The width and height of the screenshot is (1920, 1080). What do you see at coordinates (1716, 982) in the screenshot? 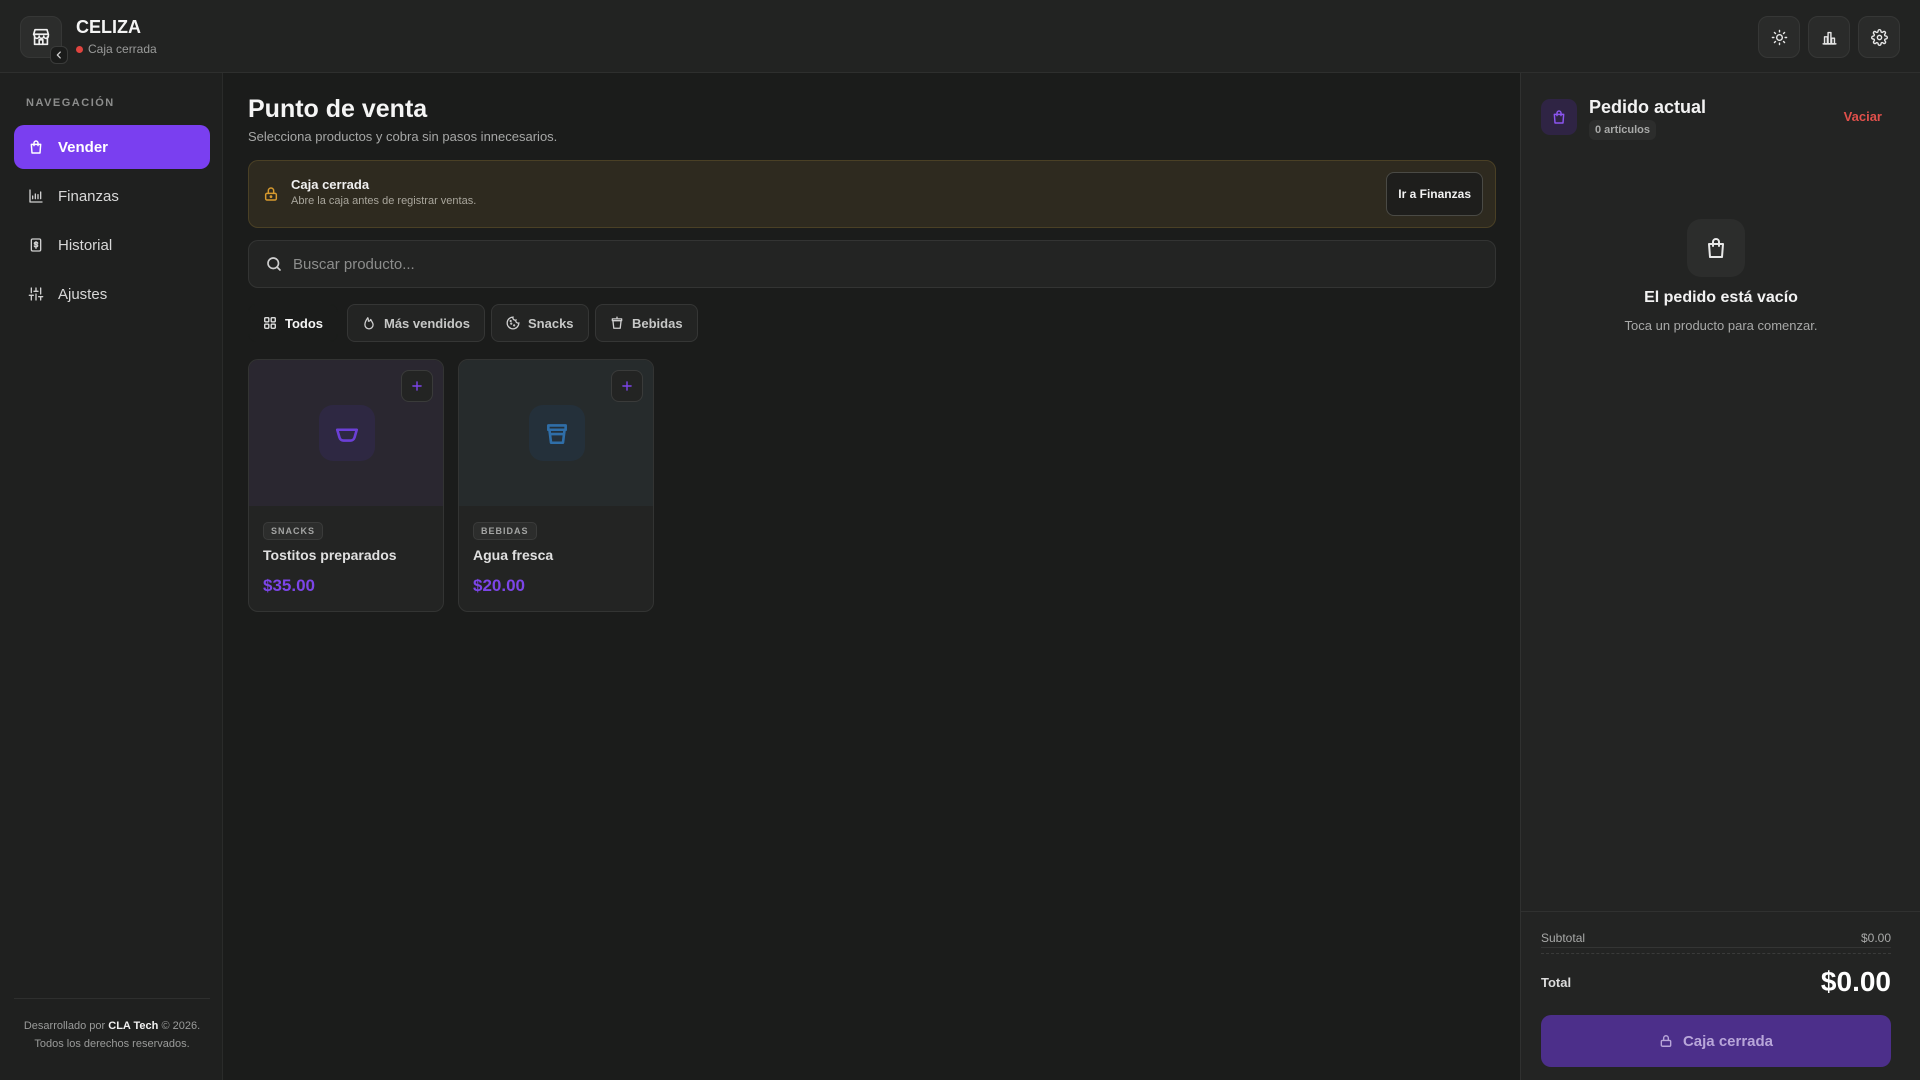
I see `total-row: Total $0.00` at bounding box center [1716, 982].